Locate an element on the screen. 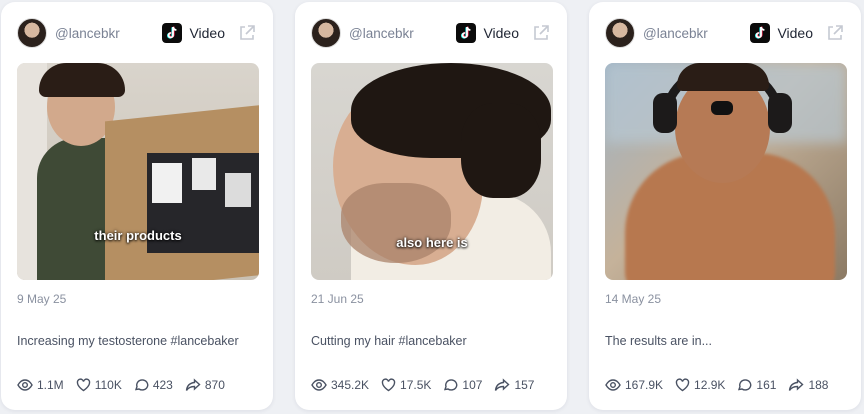 This screenshot has width=864, height=414. comments-stat: 161 is located at coordinates (756, 385).